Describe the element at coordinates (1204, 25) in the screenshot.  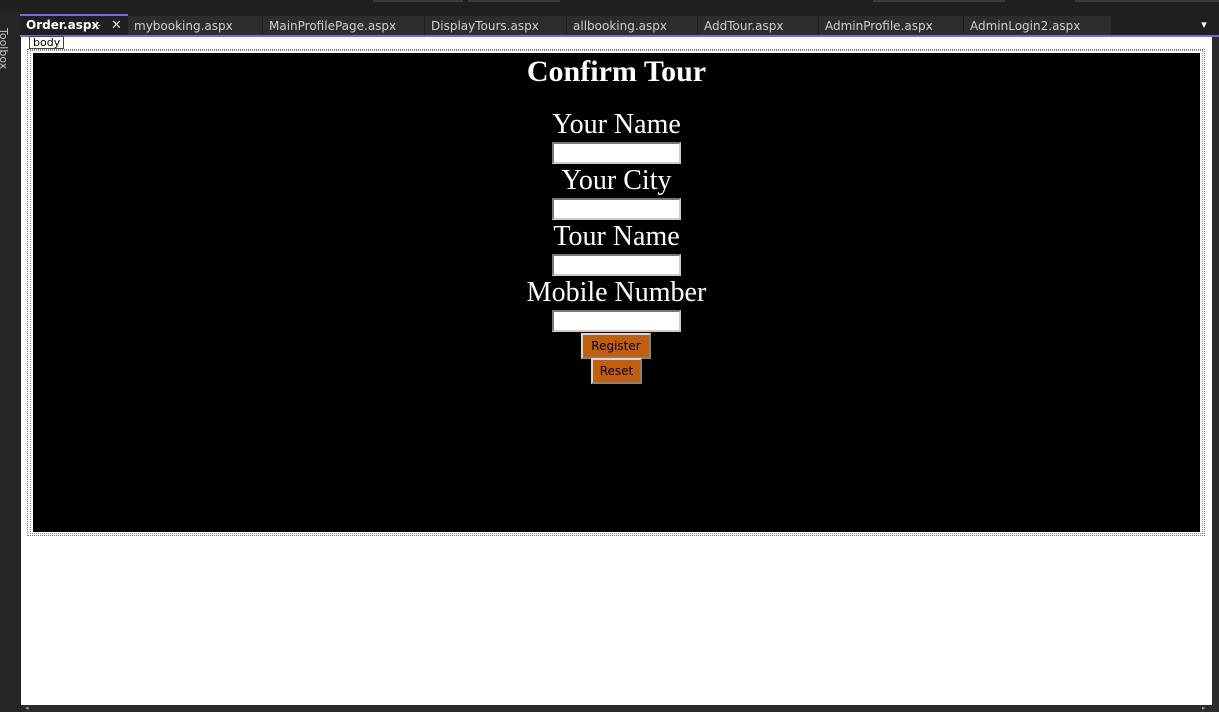
I see `tab-overflow-icon: ▾` at that location.